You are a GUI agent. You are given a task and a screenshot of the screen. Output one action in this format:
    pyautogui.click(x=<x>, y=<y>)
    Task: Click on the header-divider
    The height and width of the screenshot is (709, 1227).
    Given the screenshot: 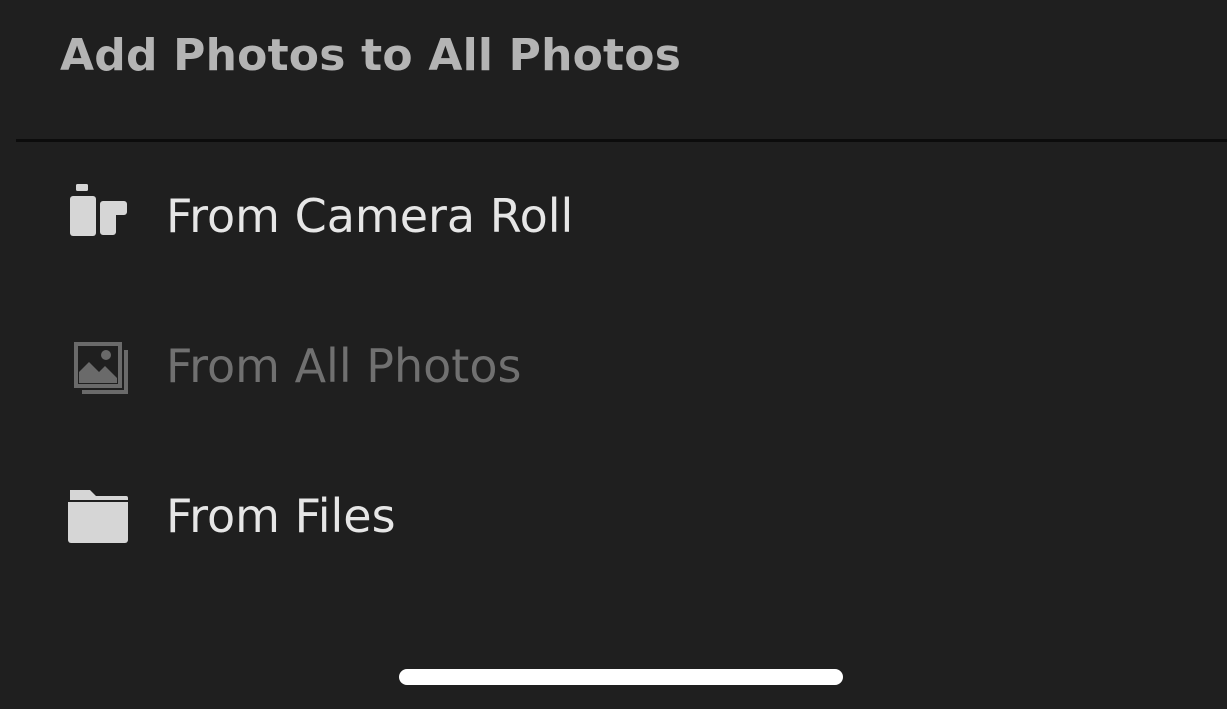 What is the action you would take?
    pyautogui.click(x=621, y=140)
    